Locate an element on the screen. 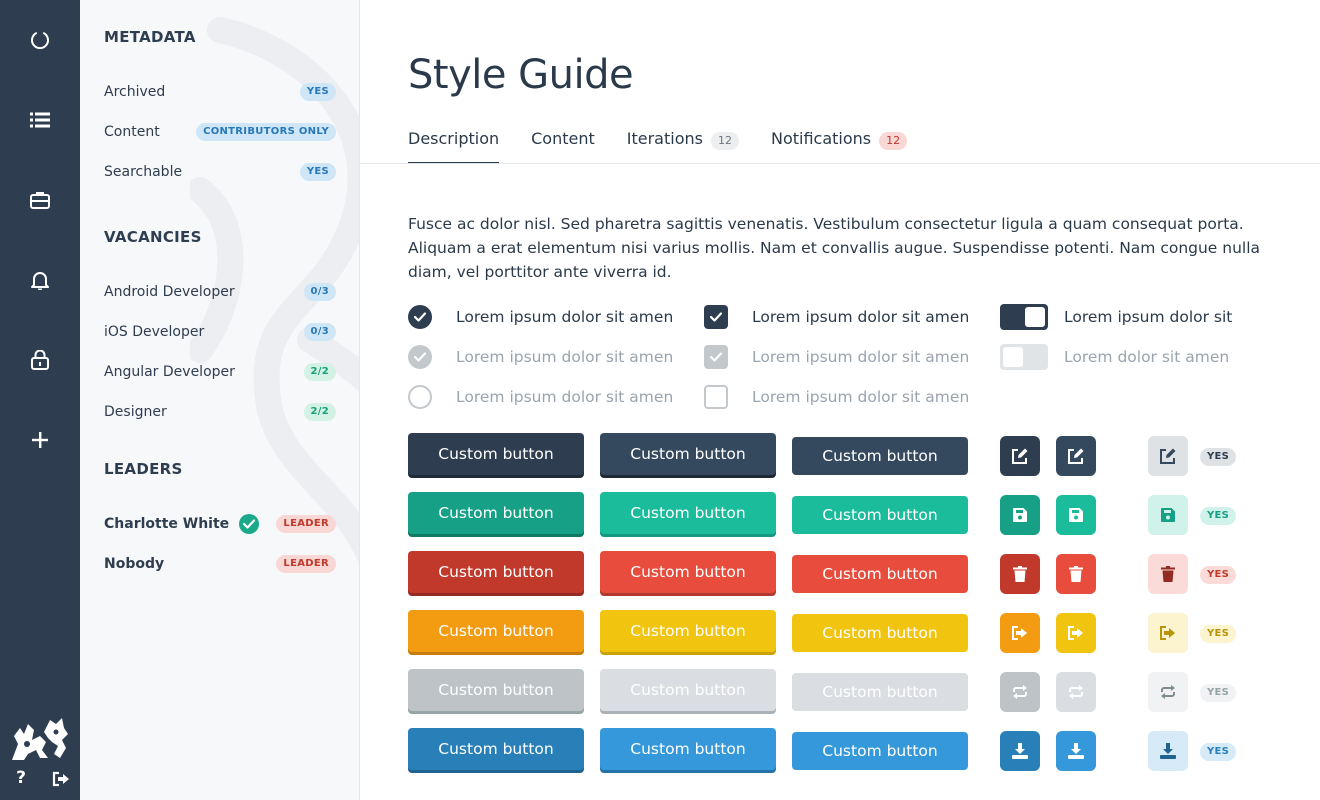 This screenshot has width=1320, height=800. logout-icon is located at coordinates (61, 779).